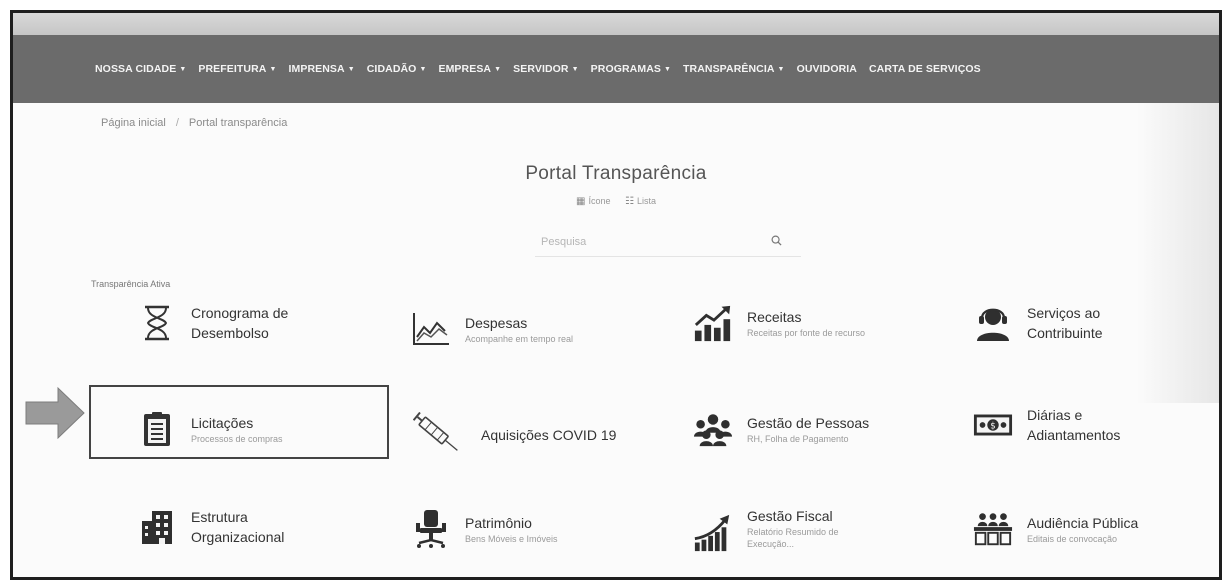 Image resolution: width=1227 pixels, height=584 pixels. I want to click on list-icon: ☷, so click(629, 201).